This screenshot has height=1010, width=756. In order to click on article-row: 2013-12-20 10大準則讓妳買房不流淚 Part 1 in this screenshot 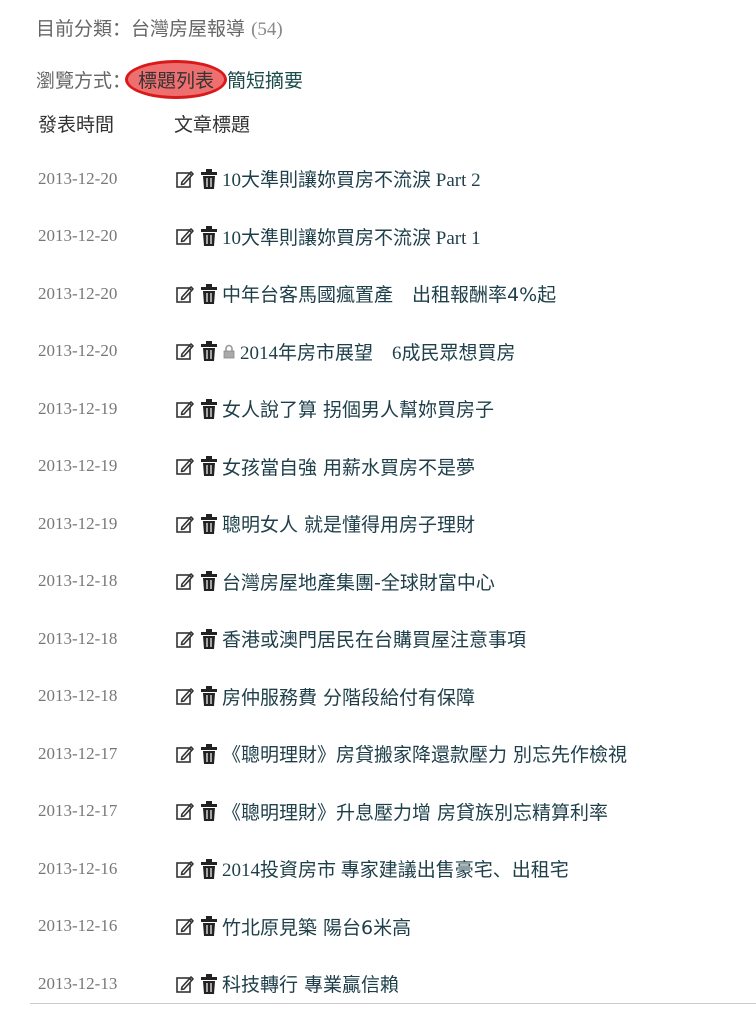, I will do `click(378, 237)`.